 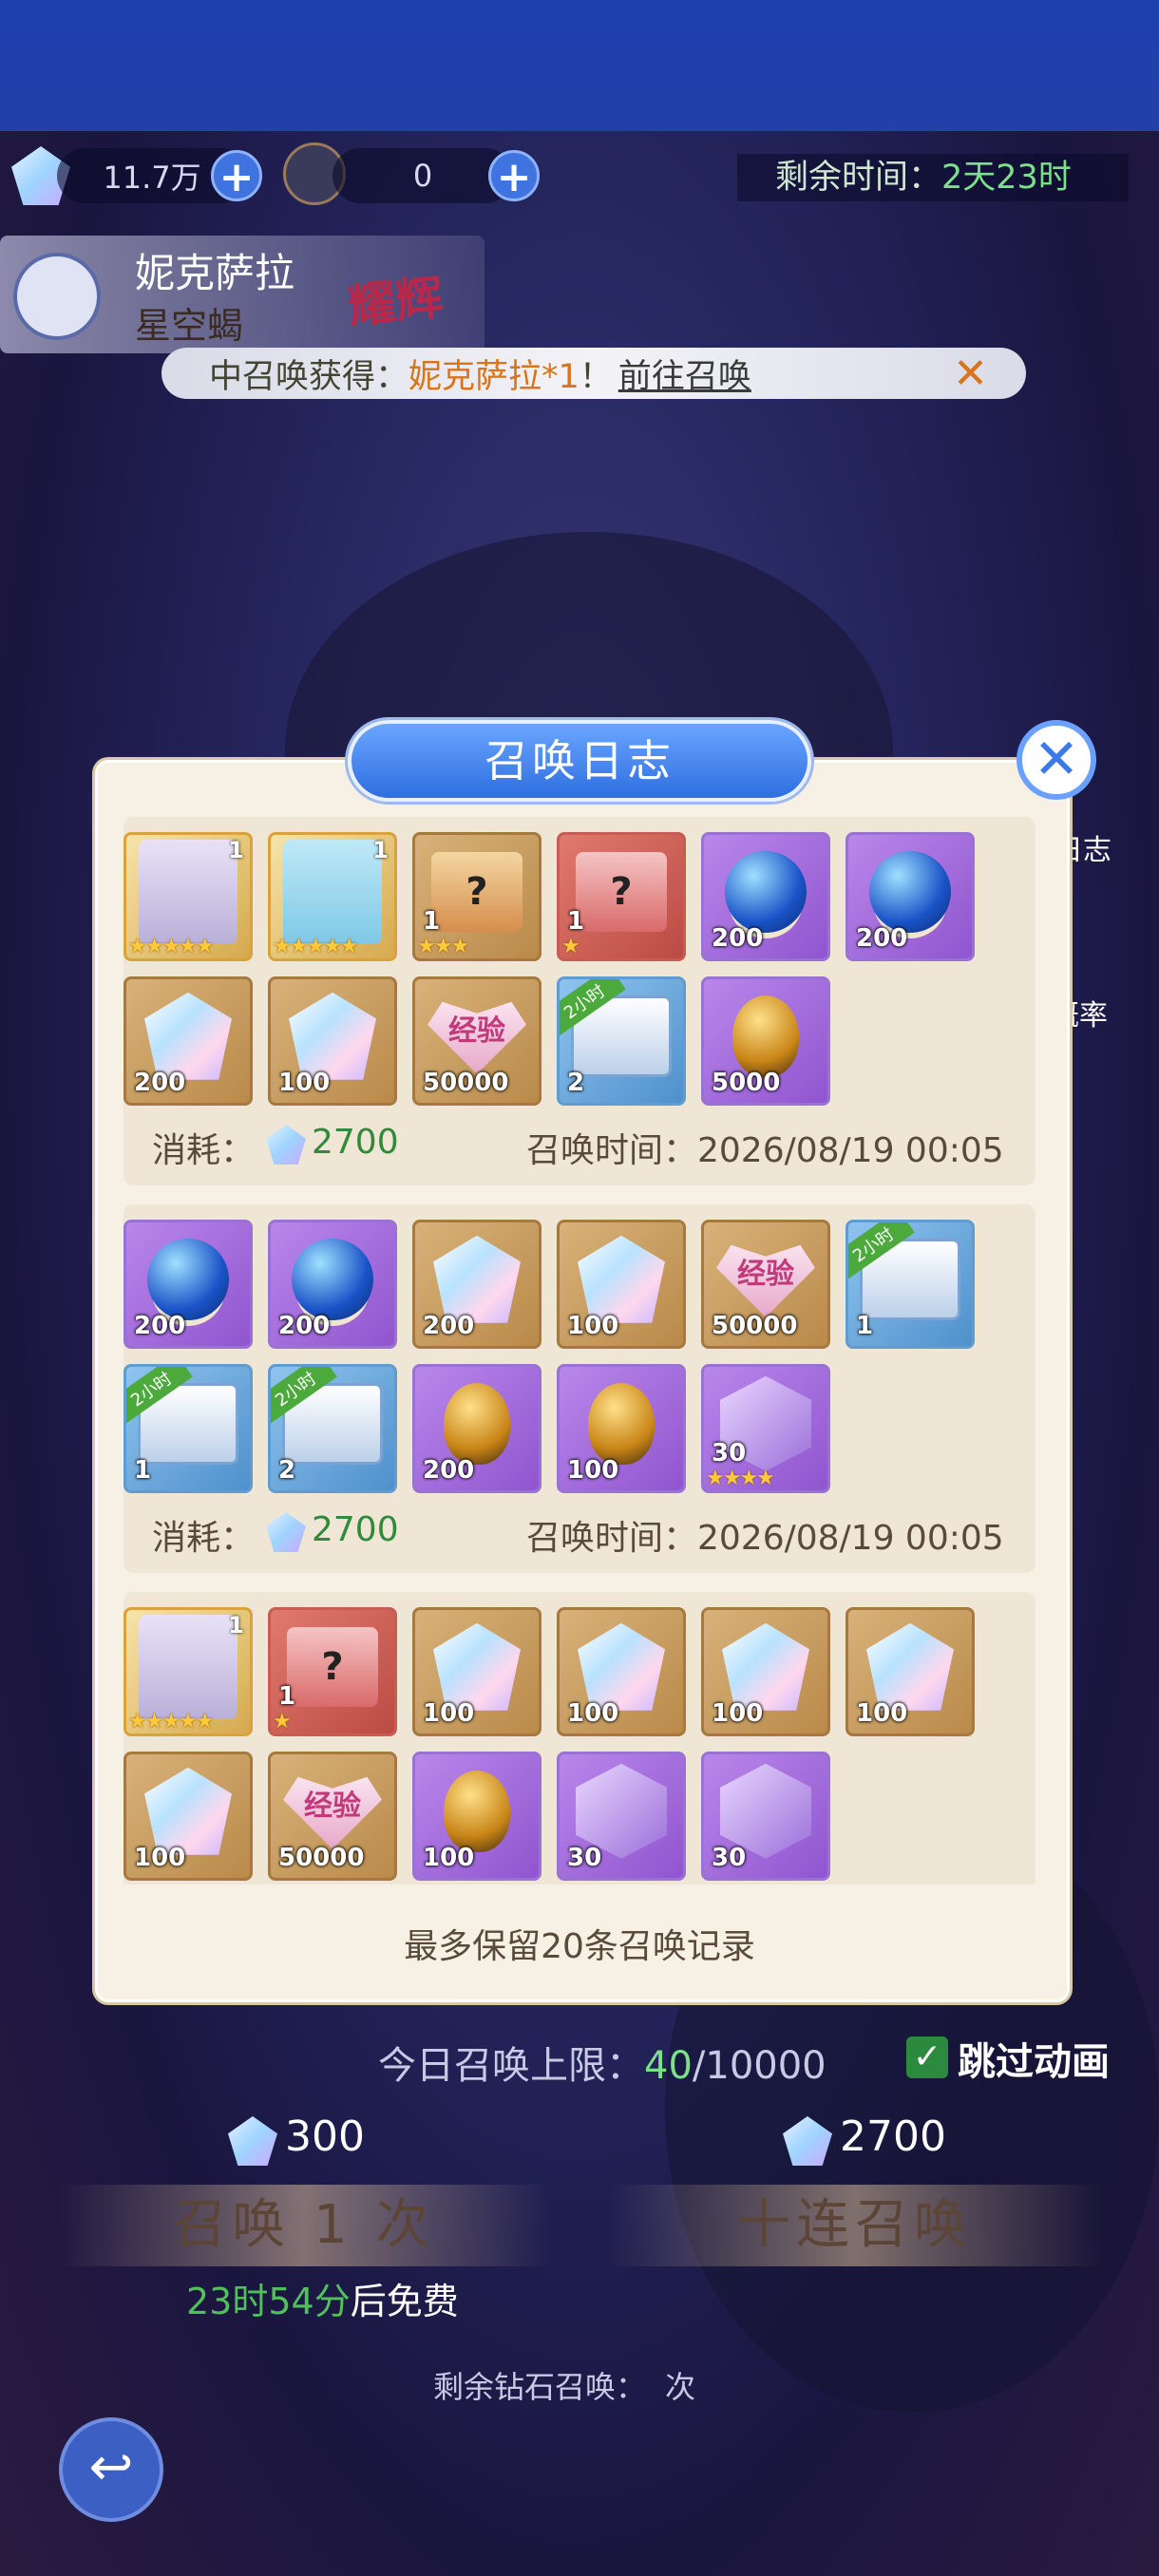 I want to click on star-rating: ★★★★★, so click(x=171, y=946).